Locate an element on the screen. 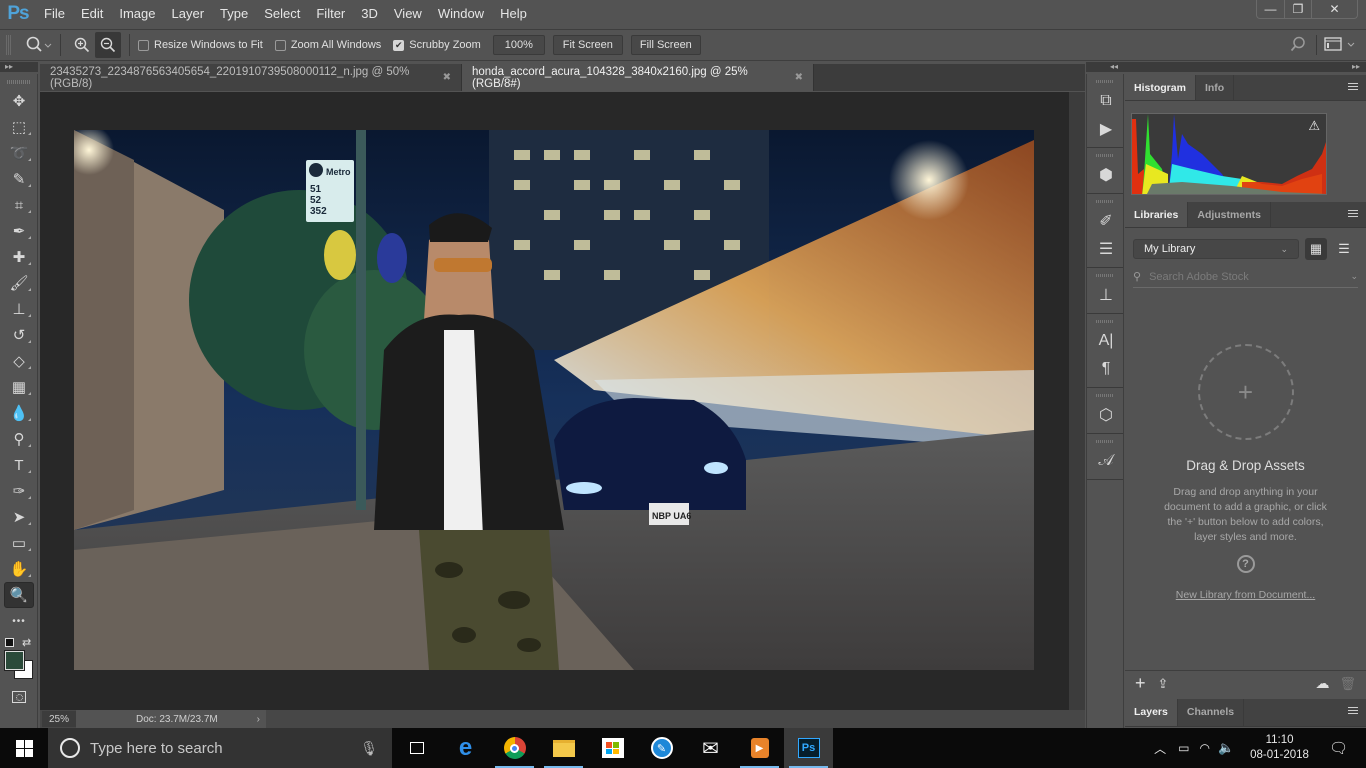 The width and height of the screenshot is (1366, 768). history-brush-tool-button: ↺ is located at coordinates (19, 335).